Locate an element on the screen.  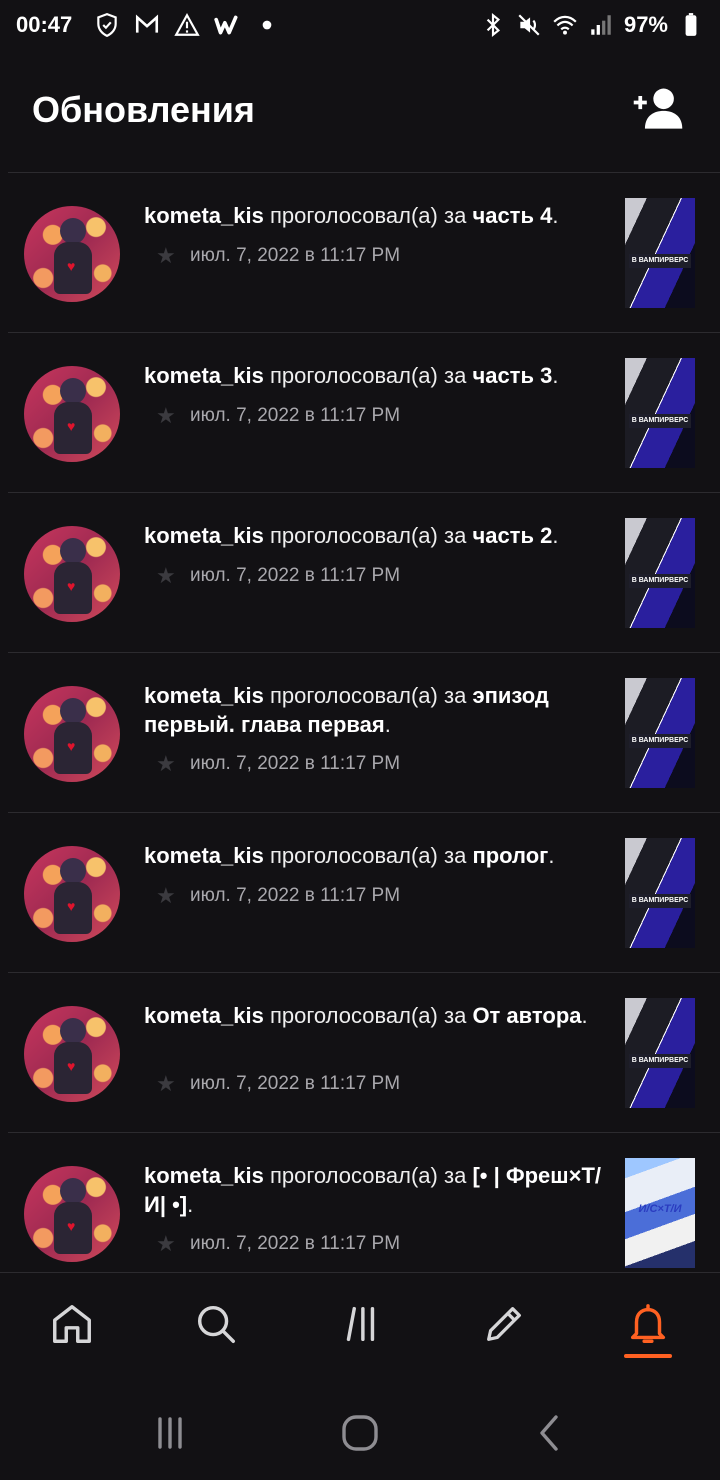
item-text: kometa_kis проголосовал(а) за От автора. is located at coordinates (366, 1015).